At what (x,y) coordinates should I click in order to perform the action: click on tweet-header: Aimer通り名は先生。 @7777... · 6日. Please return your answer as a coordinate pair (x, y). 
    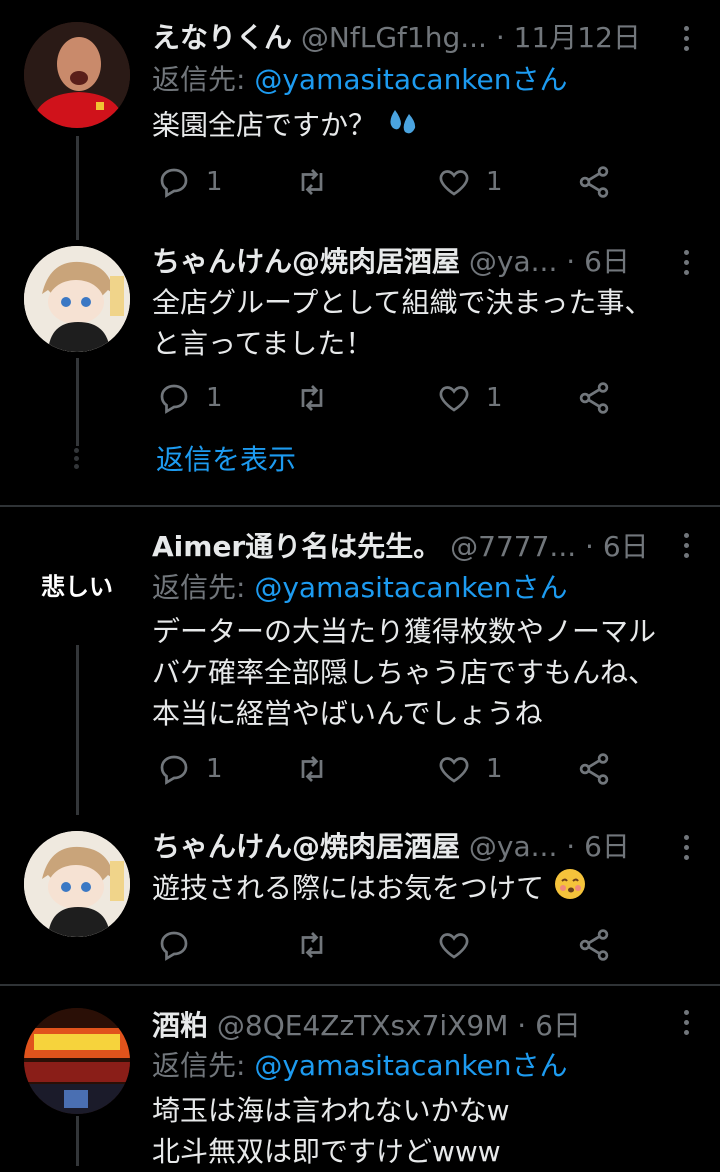
    Looking at the image, I should click on (416, 547).